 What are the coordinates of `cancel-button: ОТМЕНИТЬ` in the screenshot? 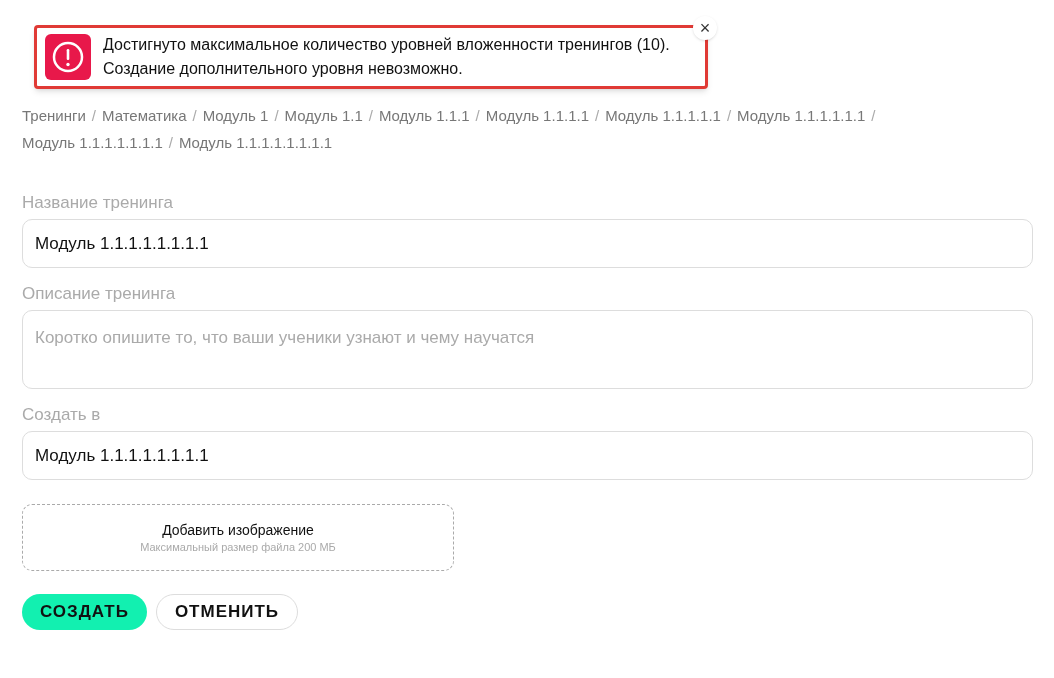 It's located at (227, 612).